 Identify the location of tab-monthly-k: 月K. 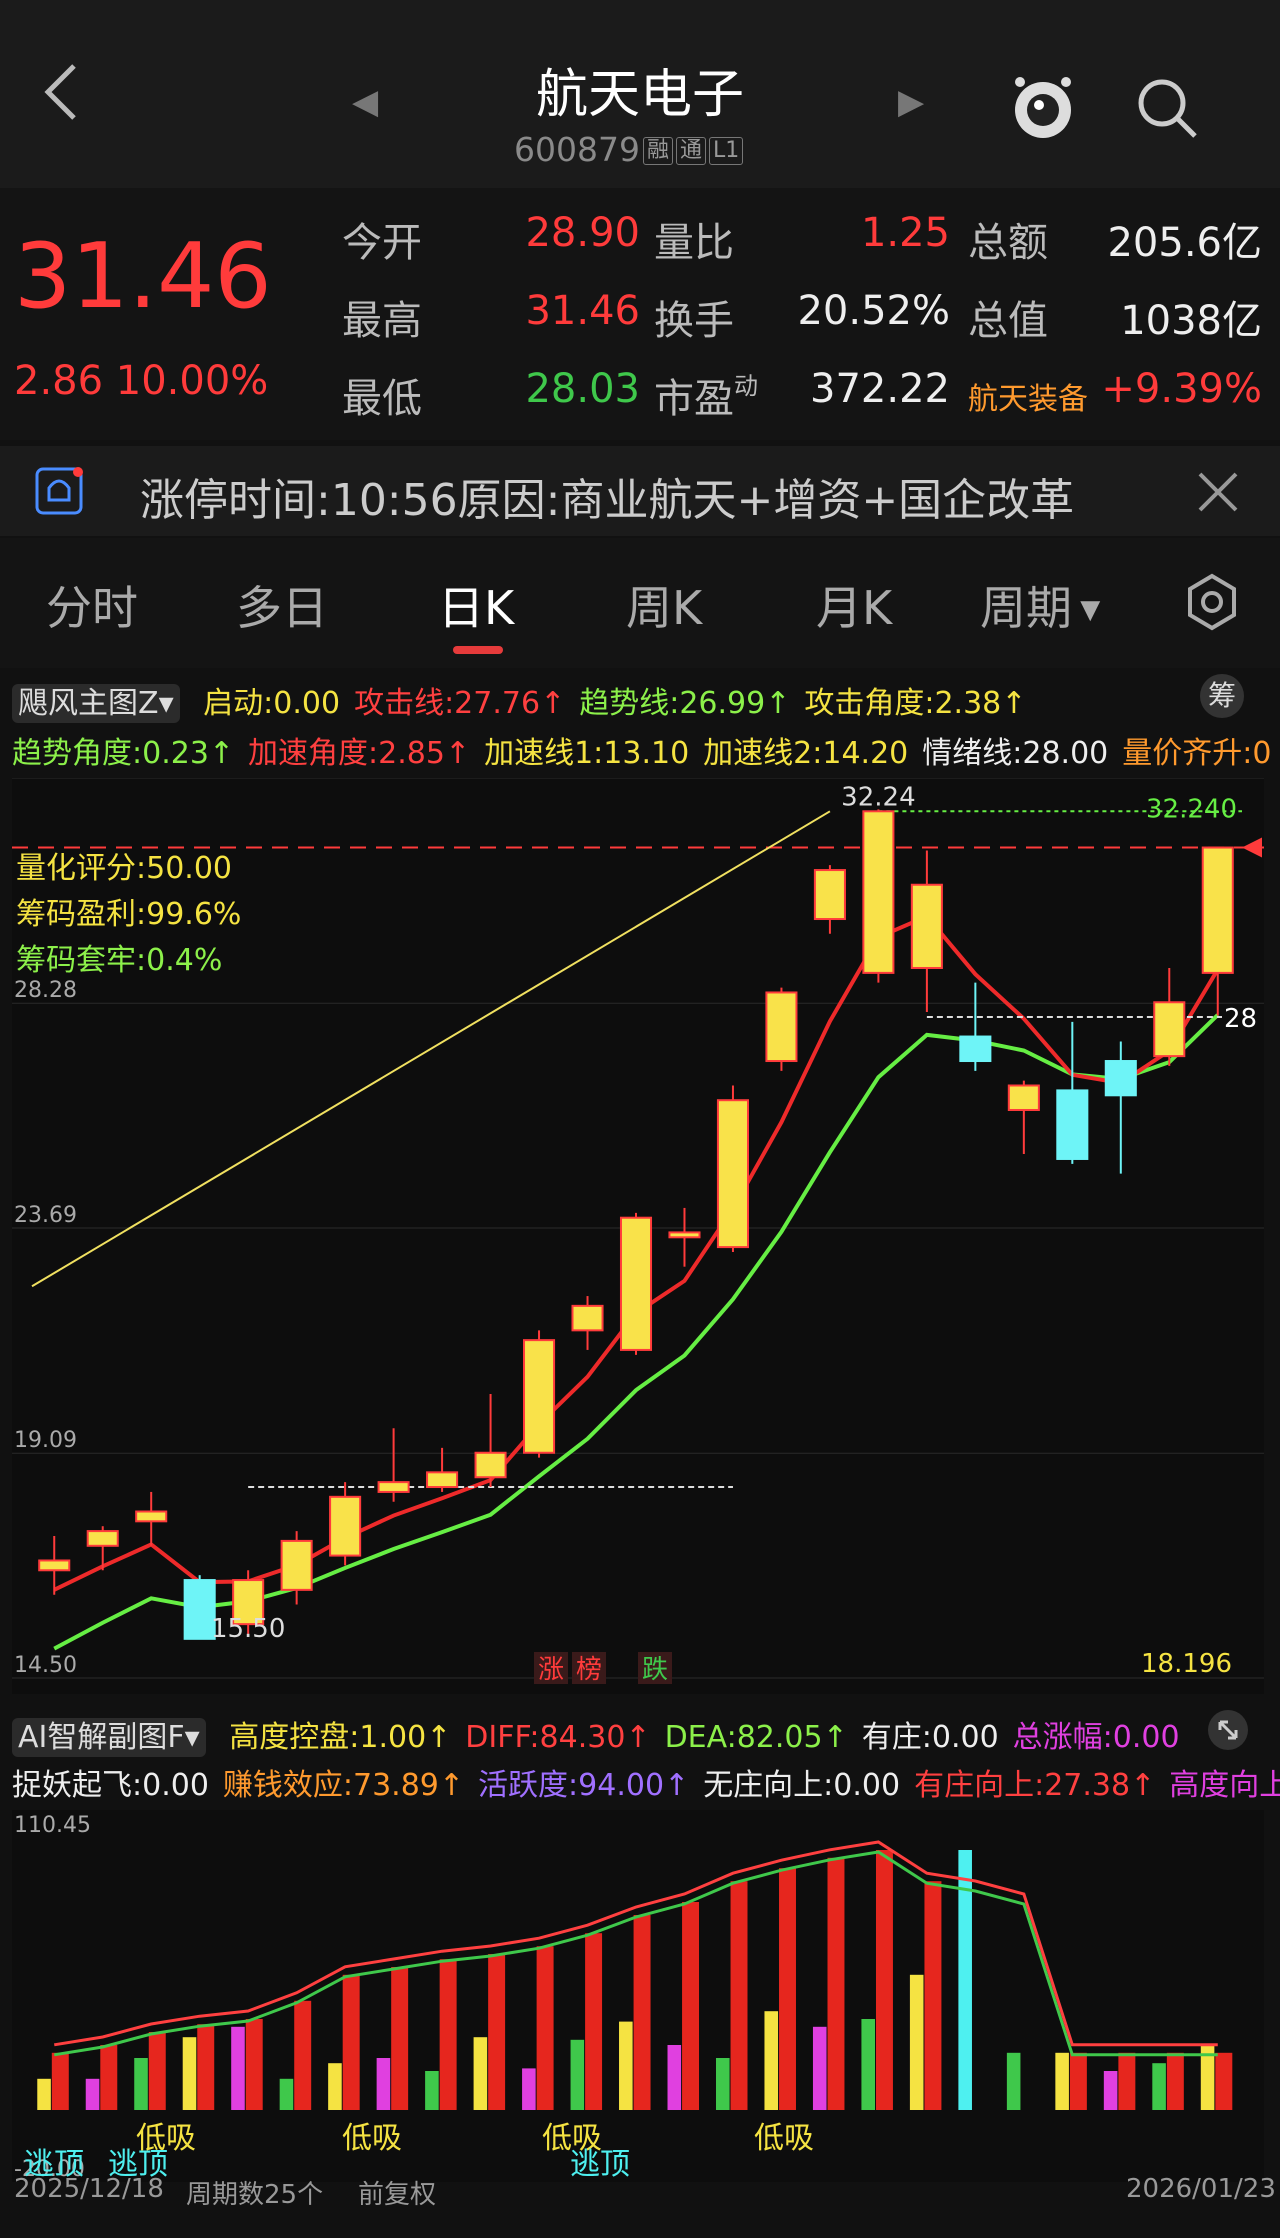
(854, 605).